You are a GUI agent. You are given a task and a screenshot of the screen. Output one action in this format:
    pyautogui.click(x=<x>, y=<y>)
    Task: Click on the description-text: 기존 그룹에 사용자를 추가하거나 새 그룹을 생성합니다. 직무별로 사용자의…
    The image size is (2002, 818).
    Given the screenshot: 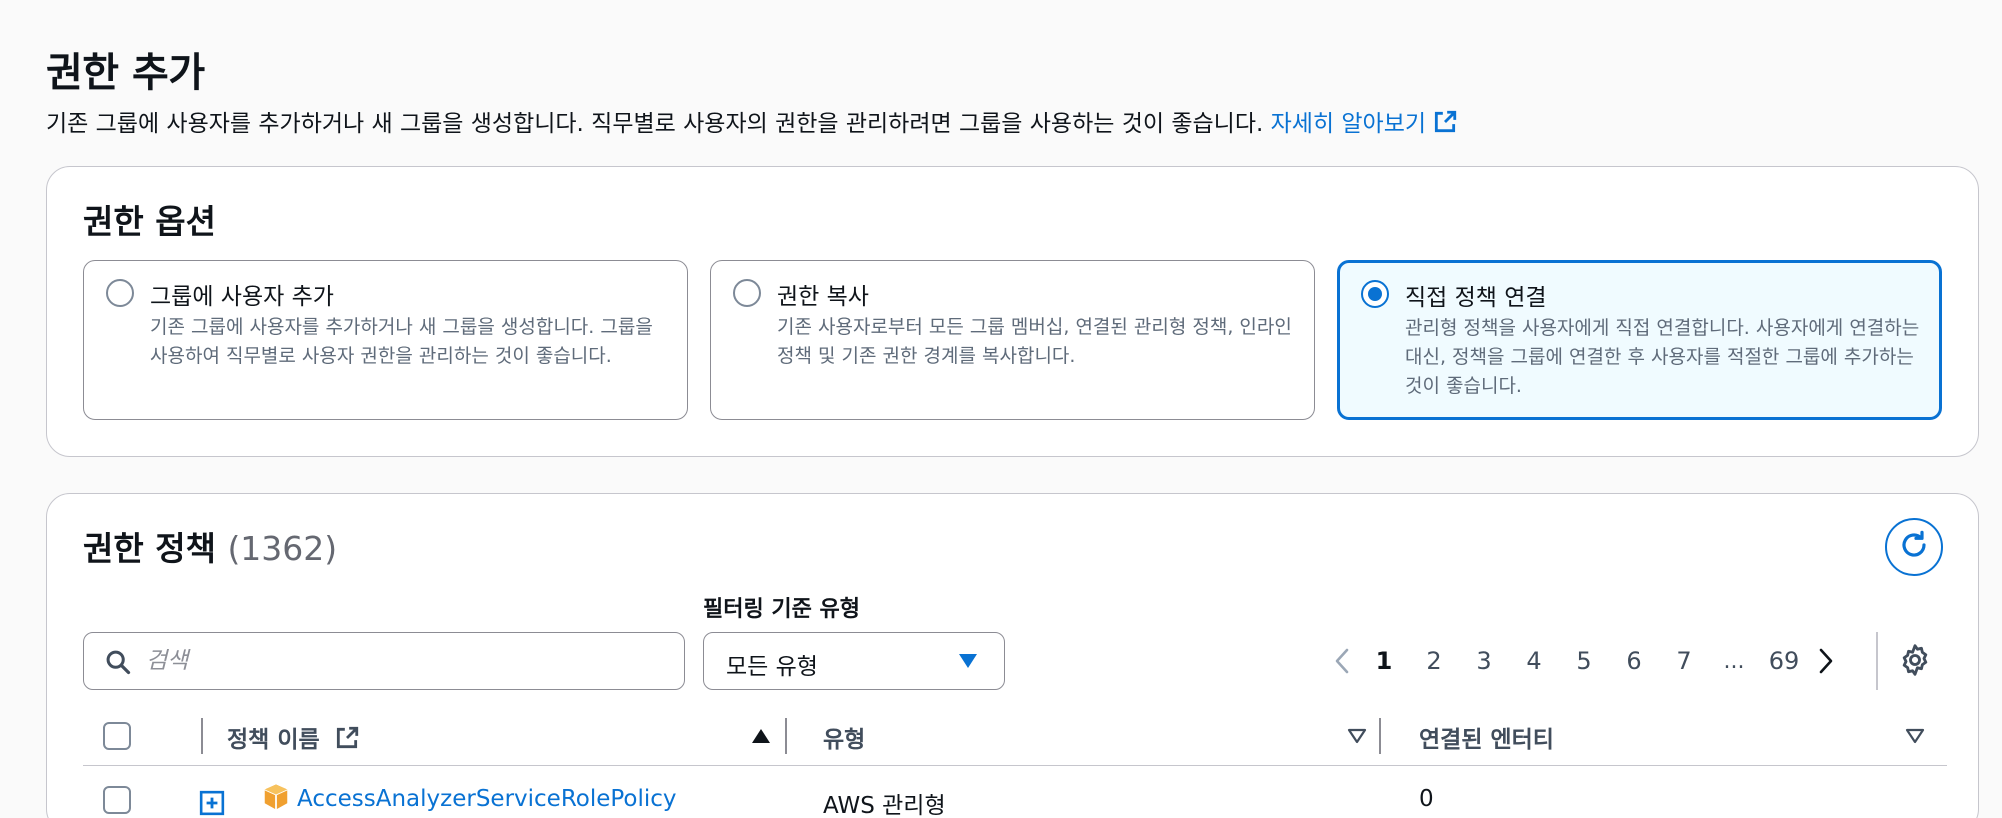 What is the action you would take?
    pyautogui.click(x=655, y=124)
    